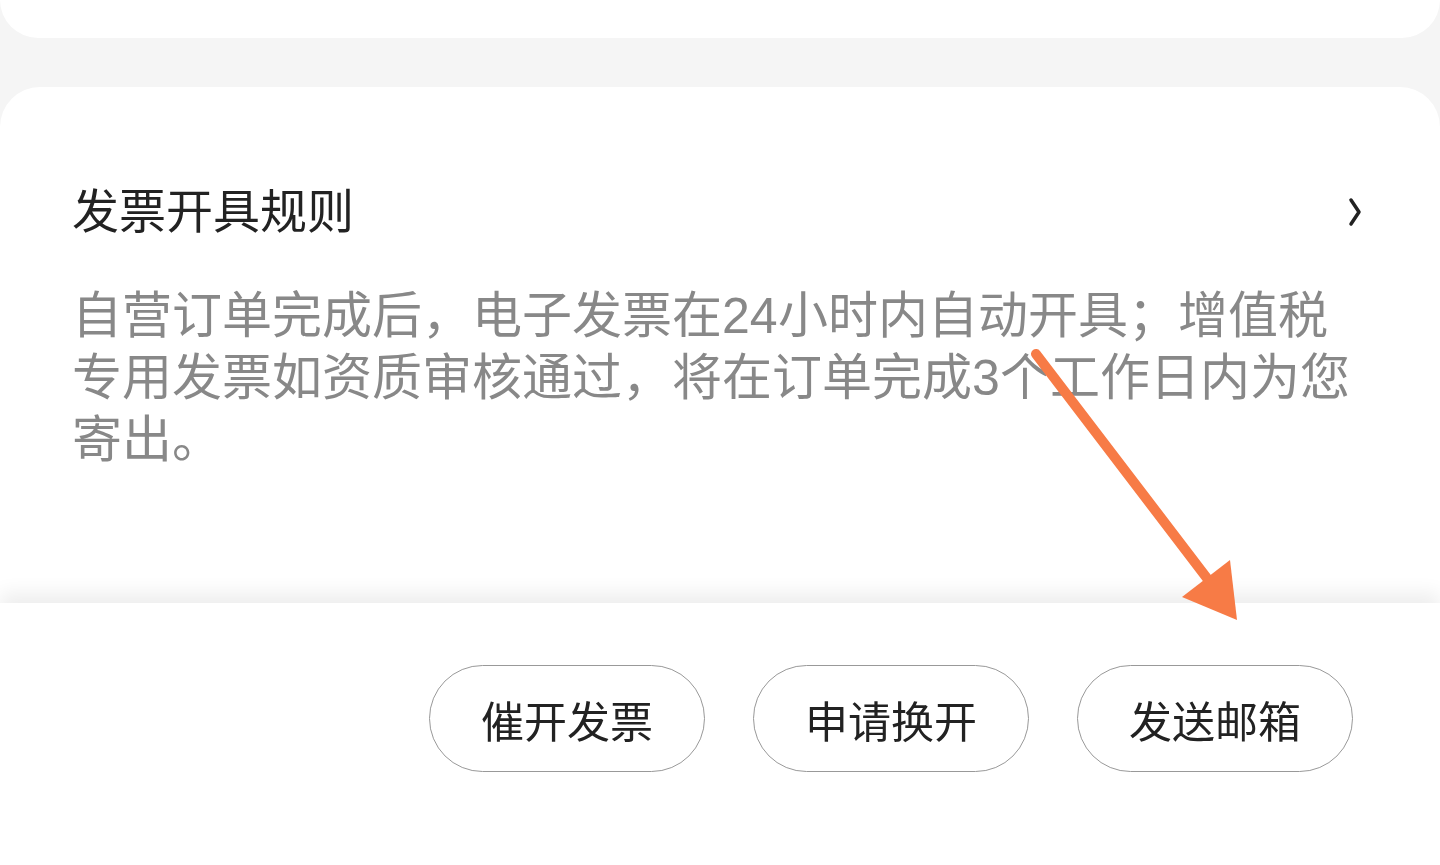 The image size is (1440, 865). What do you see at coordinates (213, 212) in the screenshot?
I see `section-title: 发票开具规则` at bounding box center [213, 212].